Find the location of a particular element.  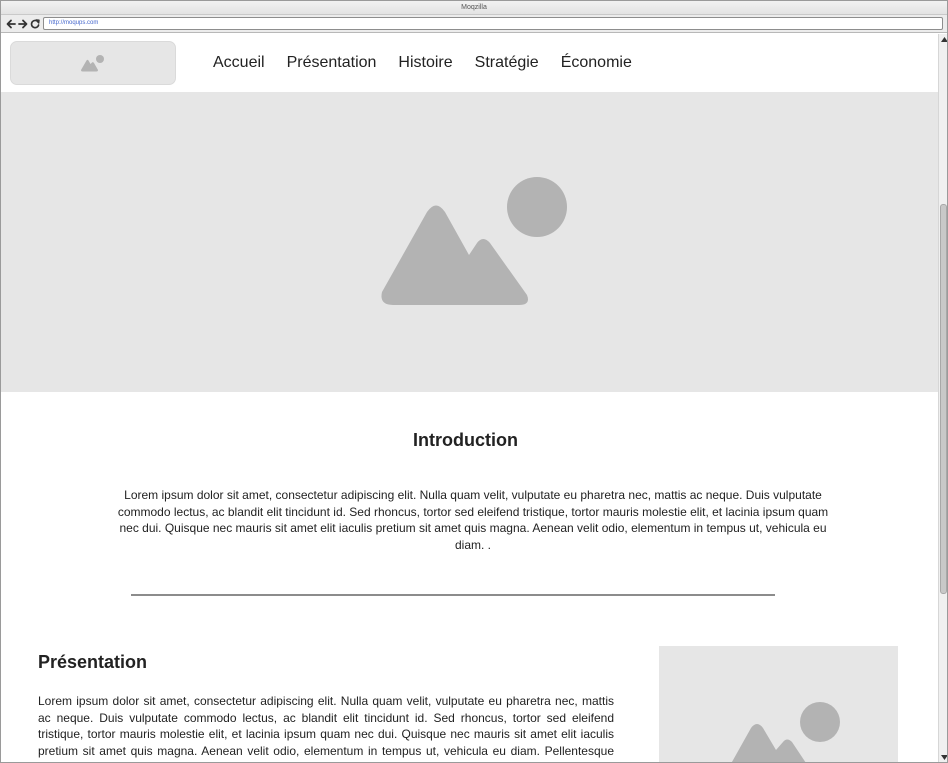

presentation-title: Présentation is located at coordinates (93, 662).